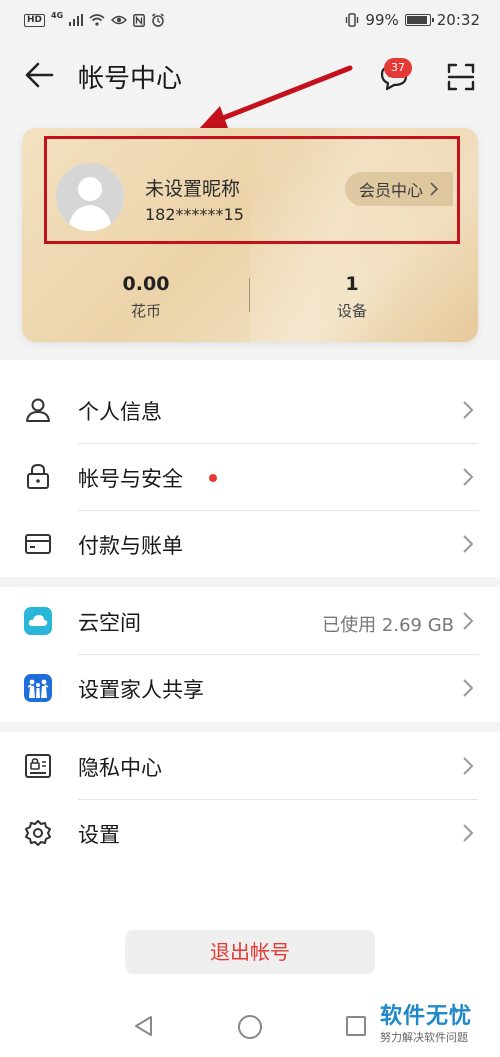  Describe the element at coordinates (141, 690) in the screenshot. I see `menu-label-family-share: 设置家人共享` at that location.